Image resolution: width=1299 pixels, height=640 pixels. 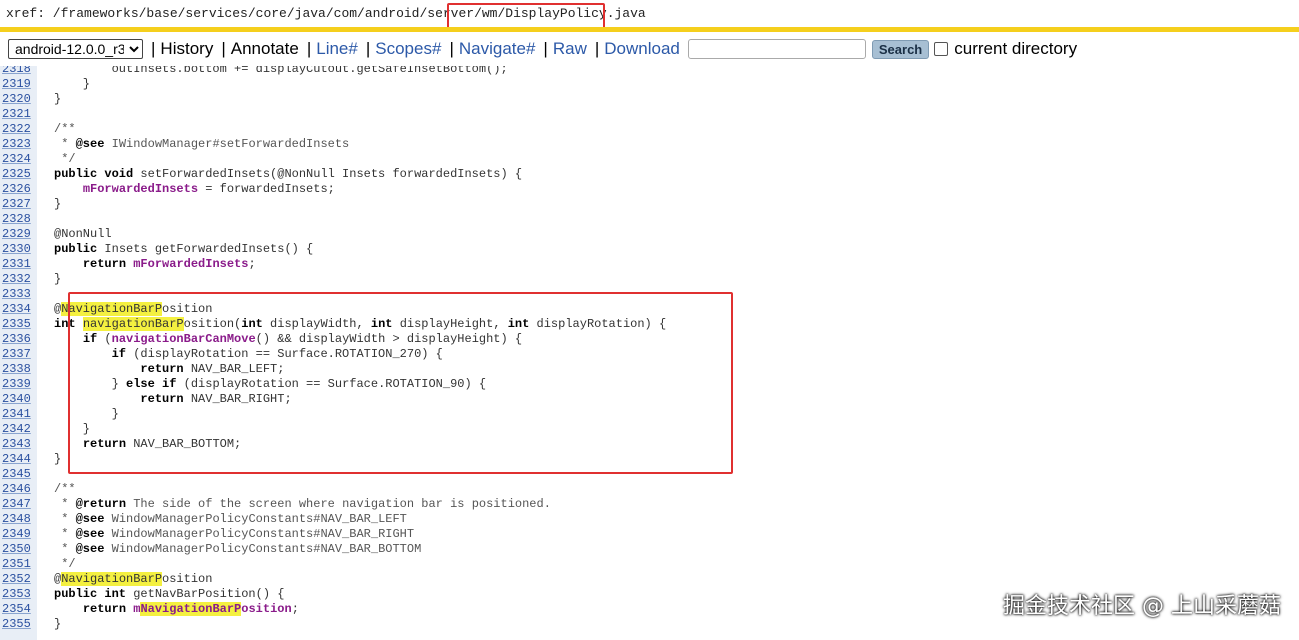 What do you see at coordinates (45, 84) in the screenshot?
I see `code-line: 2319 }` at bounding box center [45, 84].